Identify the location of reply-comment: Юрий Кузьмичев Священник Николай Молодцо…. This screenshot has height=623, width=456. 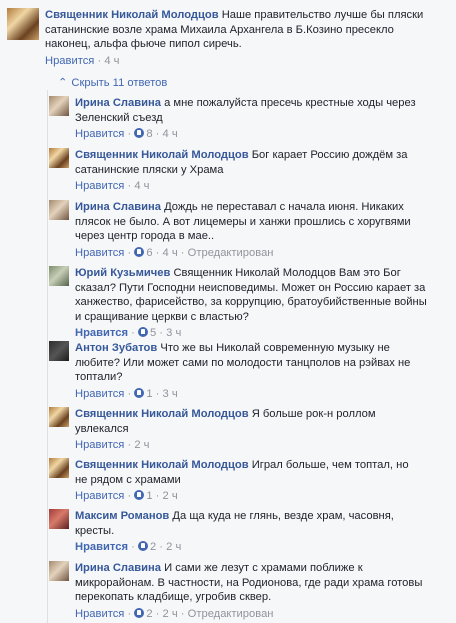
(249, 303).